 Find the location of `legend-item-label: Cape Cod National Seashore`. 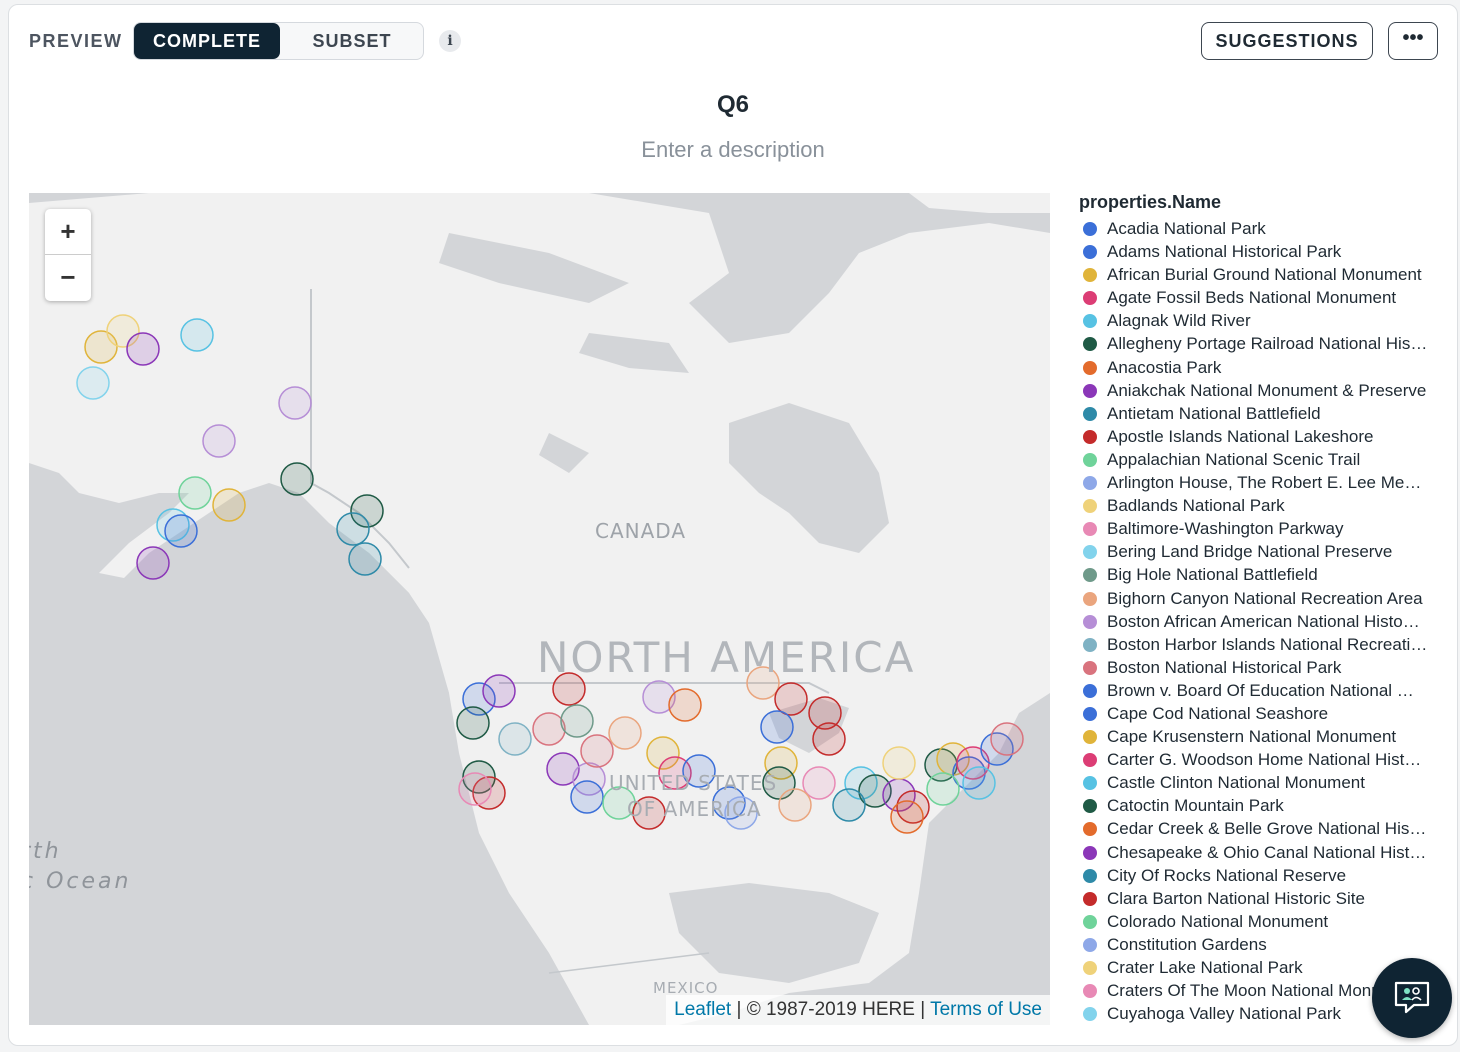

legend-item-label: Cape Cod National Seashore is located at coordinates (1218, 713).